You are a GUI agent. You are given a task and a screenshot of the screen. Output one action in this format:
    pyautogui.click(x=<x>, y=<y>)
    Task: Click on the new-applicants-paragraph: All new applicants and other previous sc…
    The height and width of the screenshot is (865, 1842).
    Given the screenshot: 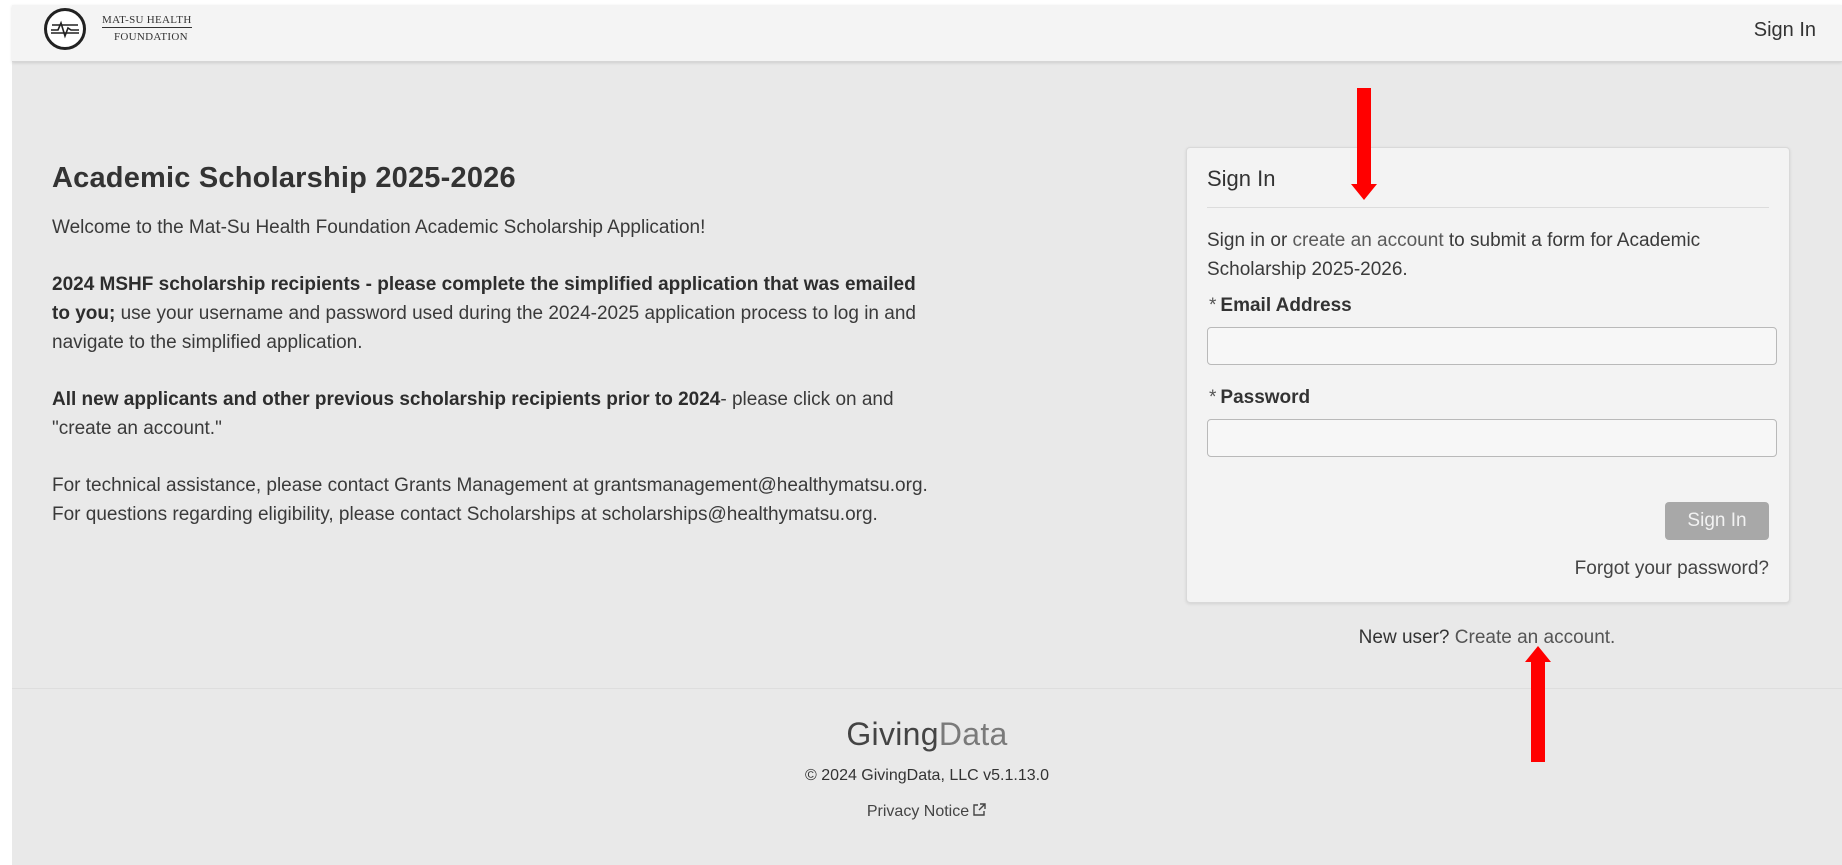 What is the action you would take?
    pyautogui.click(x=492, y=414)
    